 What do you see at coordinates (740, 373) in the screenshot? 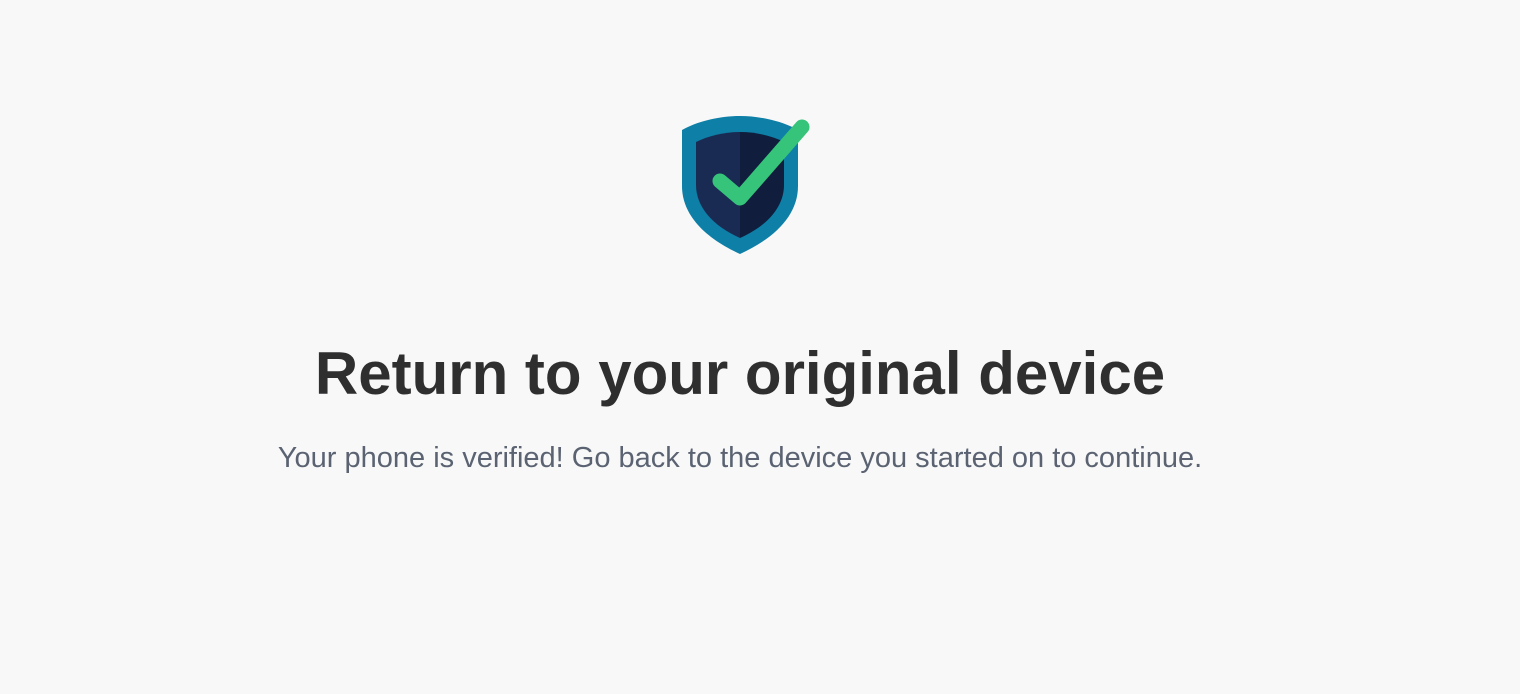
I see `page-title: Return to your original device` at bounding box center [740, 373].